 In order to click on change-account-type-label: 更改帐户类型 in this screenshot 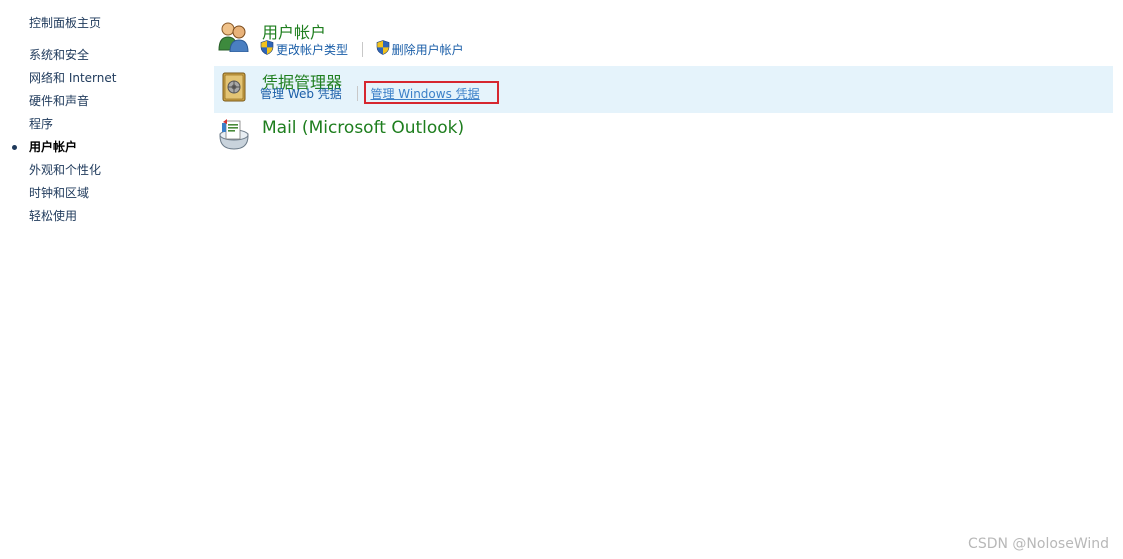, I will do `click(312, 49)`.